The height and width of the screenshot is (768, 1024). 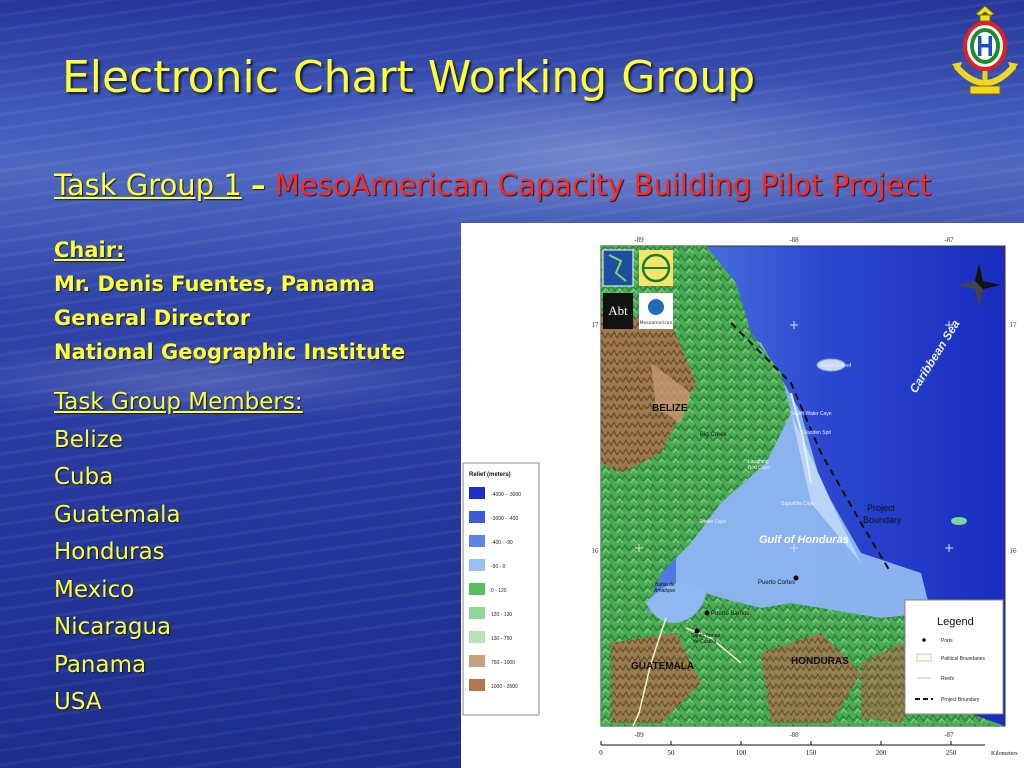 What do you see at coordinates (258, 185) in the screenshot?
I see `subtitle-dash: –` at bounding box center [258, 185].